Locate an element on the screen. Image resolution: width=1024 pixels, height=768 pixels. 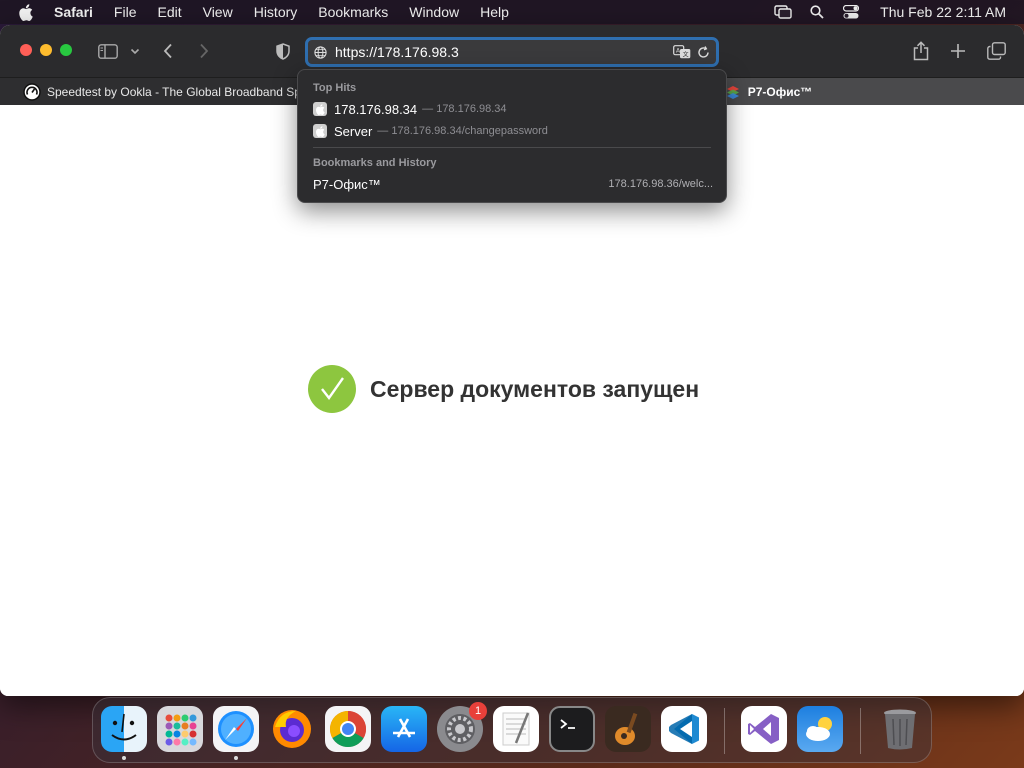
svg-text: 文 is located at coordinates (686, 54).